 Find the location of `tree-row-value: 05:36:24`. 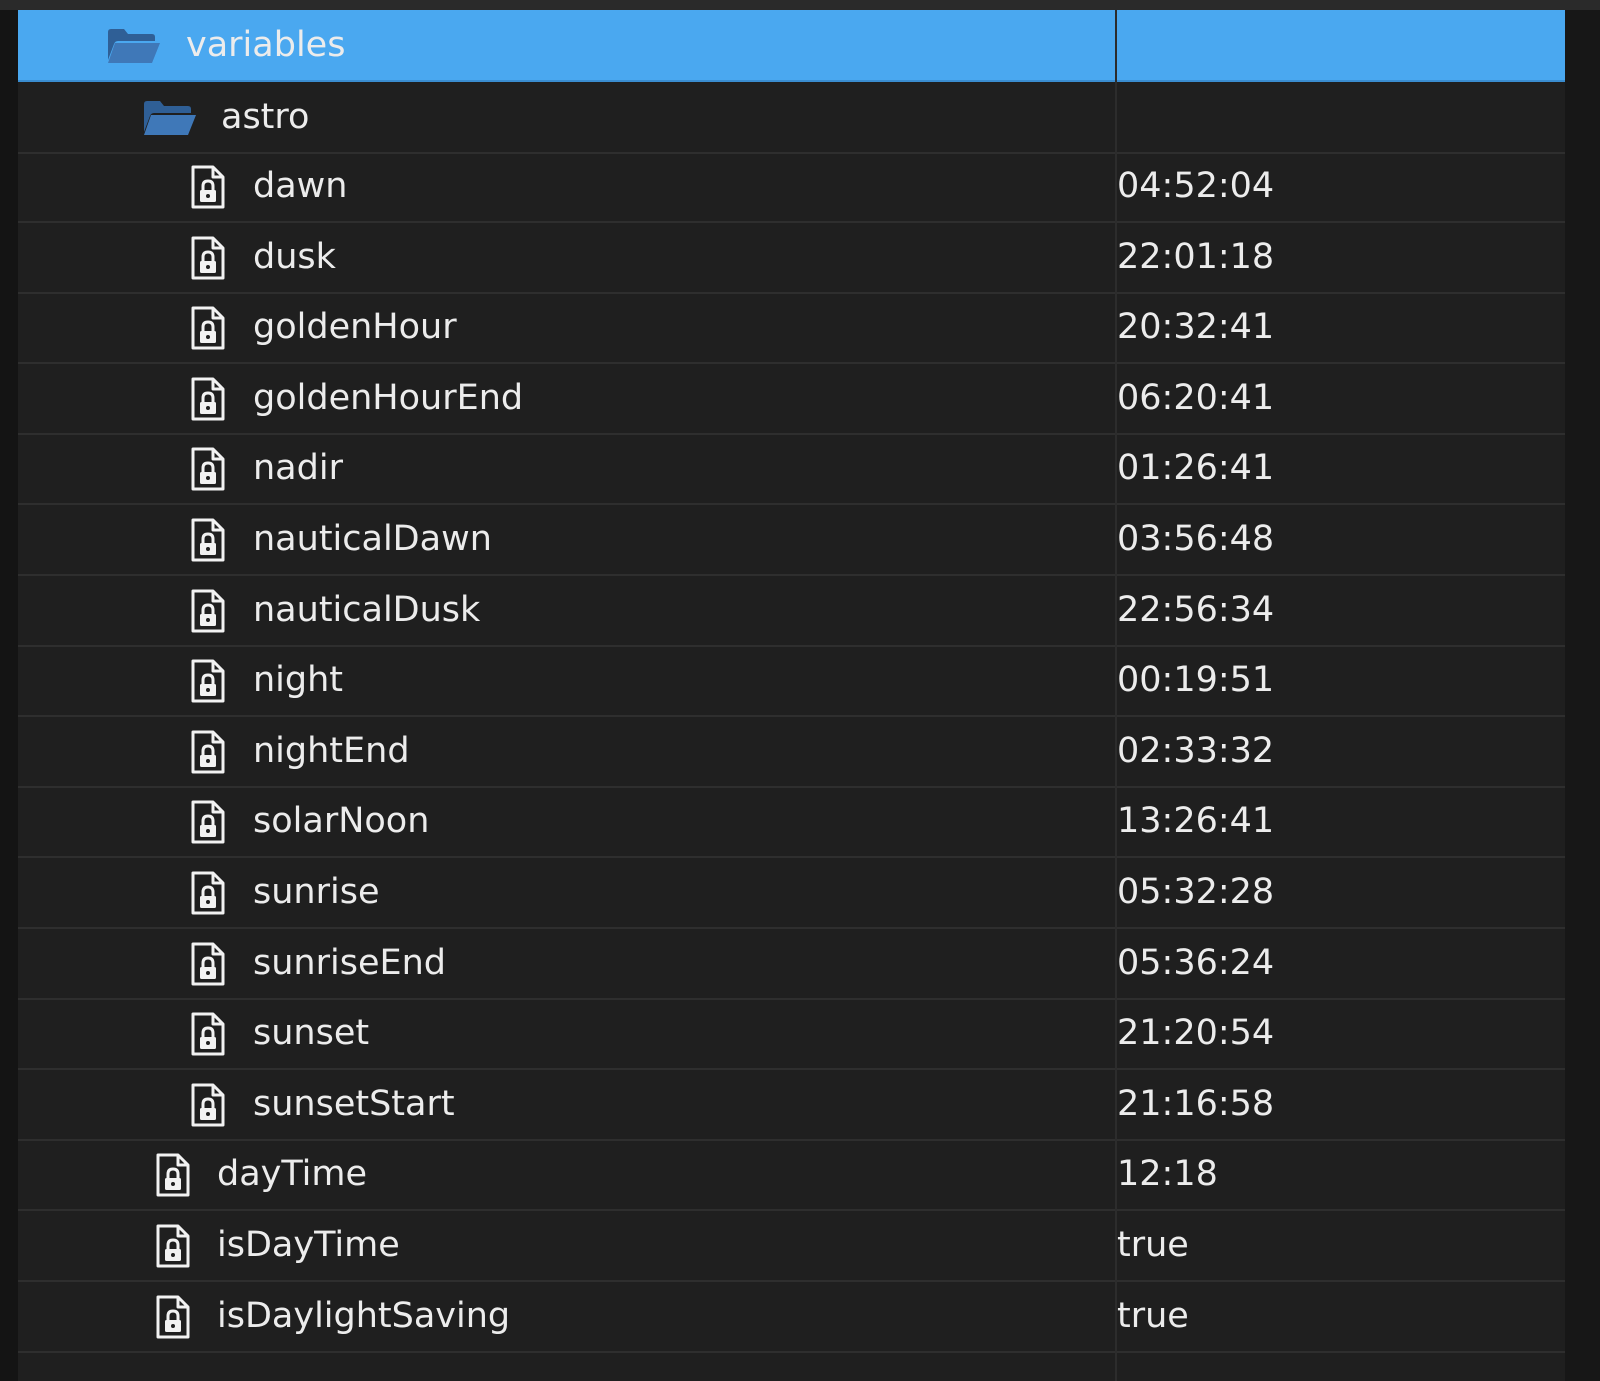

tree-row-value: 05:36:24 is located at coordinates (1196, 963).